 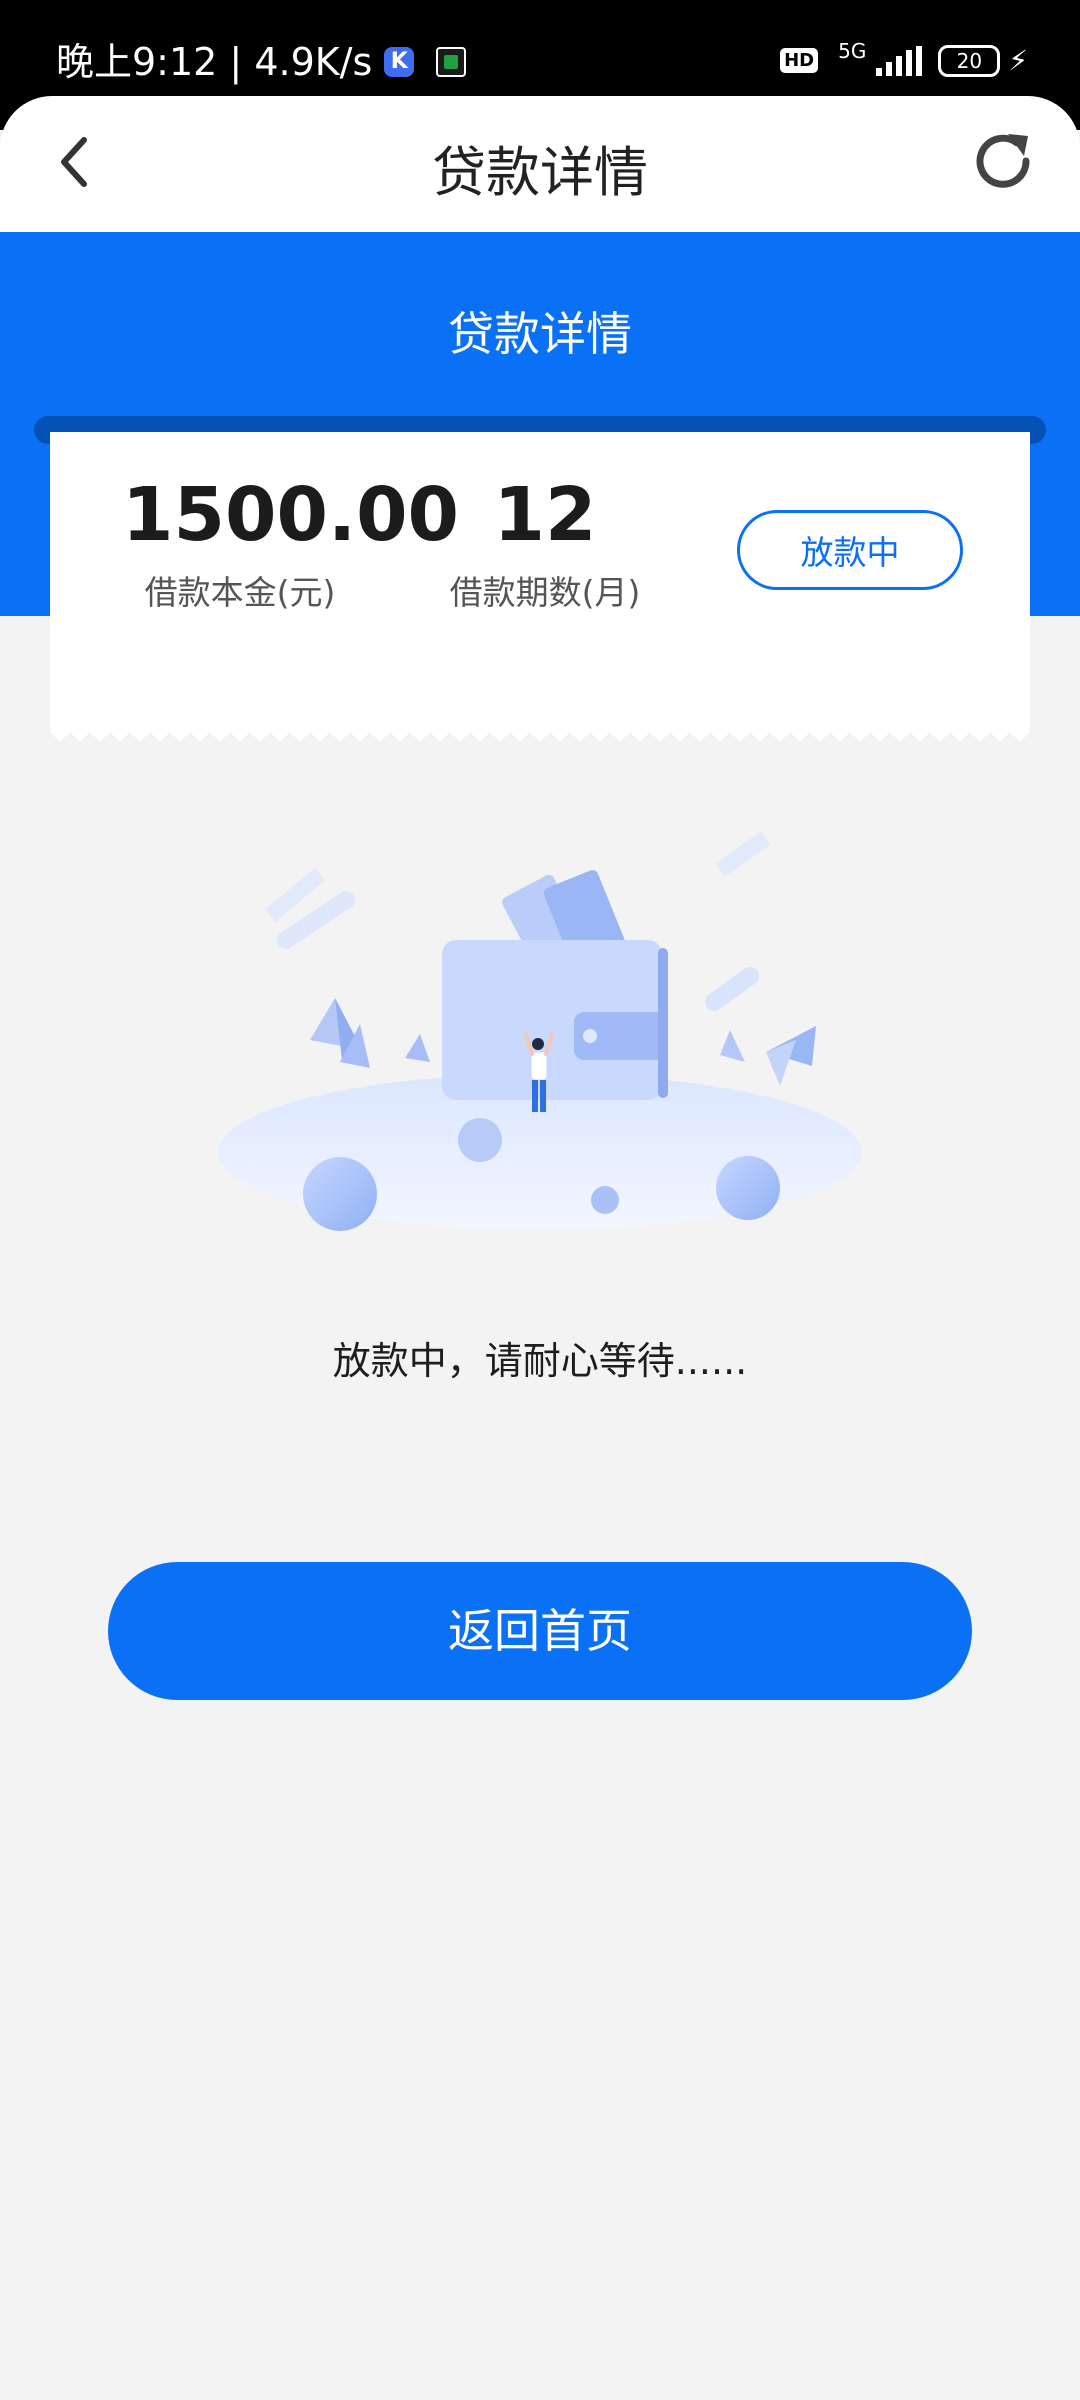 I want to click on zigzag-edge, so click(x=540, y=733).